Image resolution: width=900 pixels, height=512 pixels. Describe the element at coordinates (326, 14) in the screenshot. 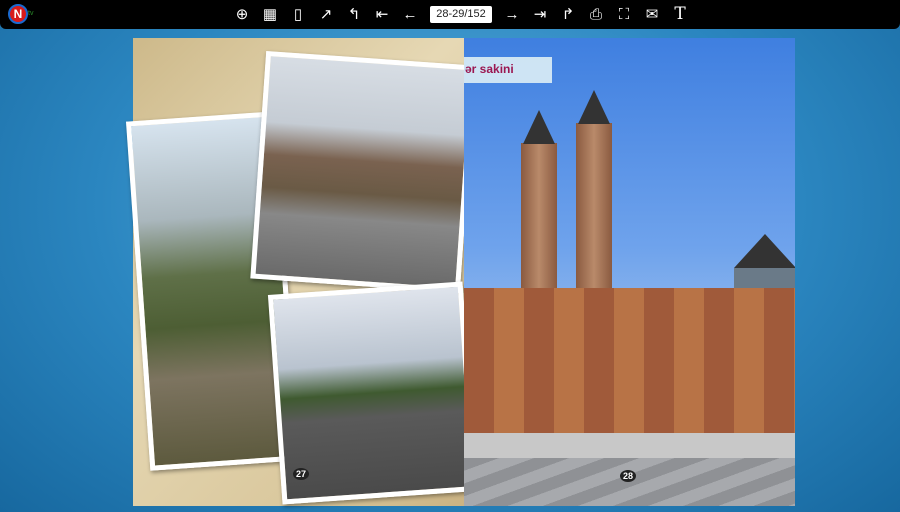

I see `share-icon: ↗` at that location.